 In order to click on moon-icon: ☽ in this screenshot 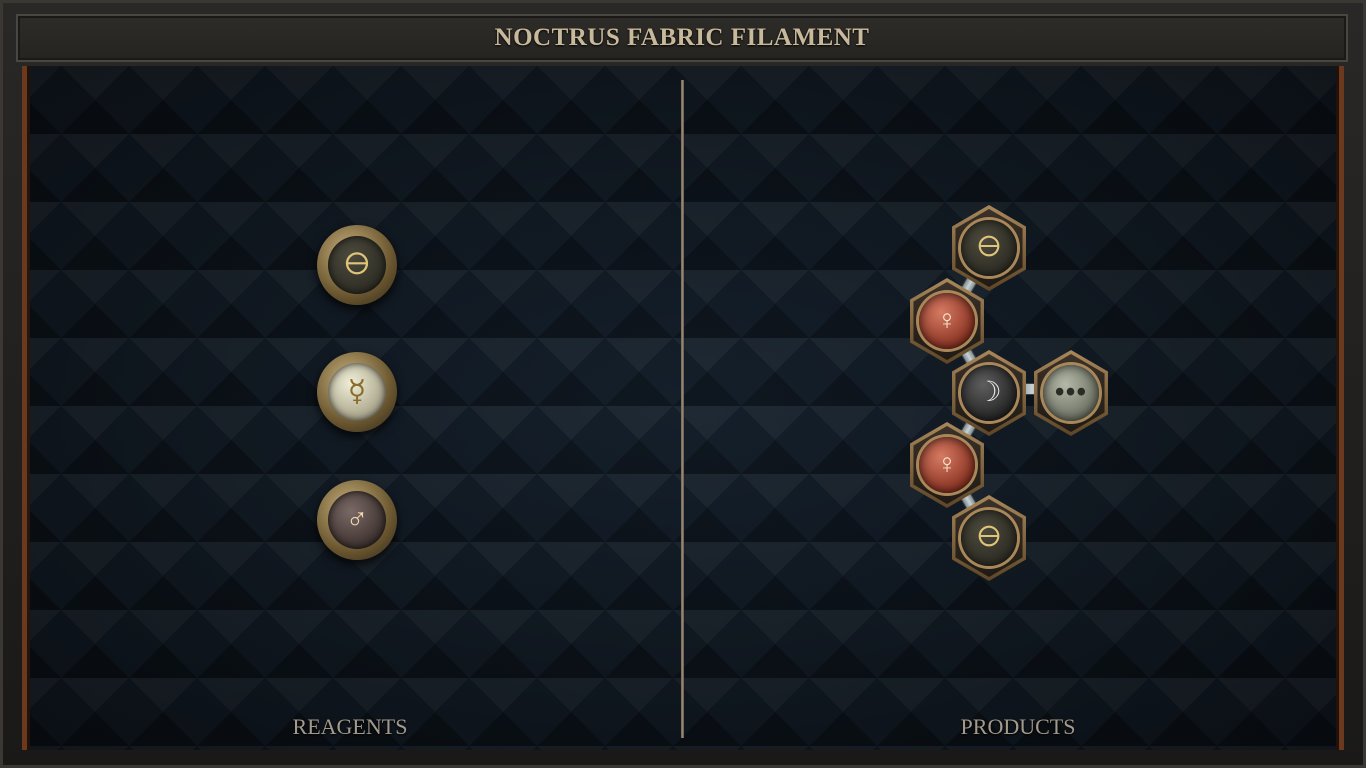, I will do `click(989, 393)`.